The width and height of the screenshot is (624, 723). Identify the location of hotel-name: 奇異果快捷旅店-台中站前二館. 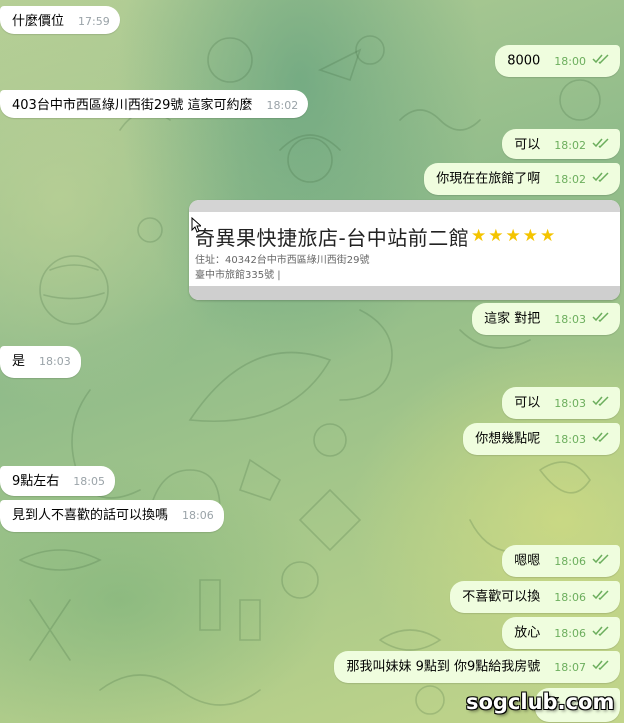
(332, 238).